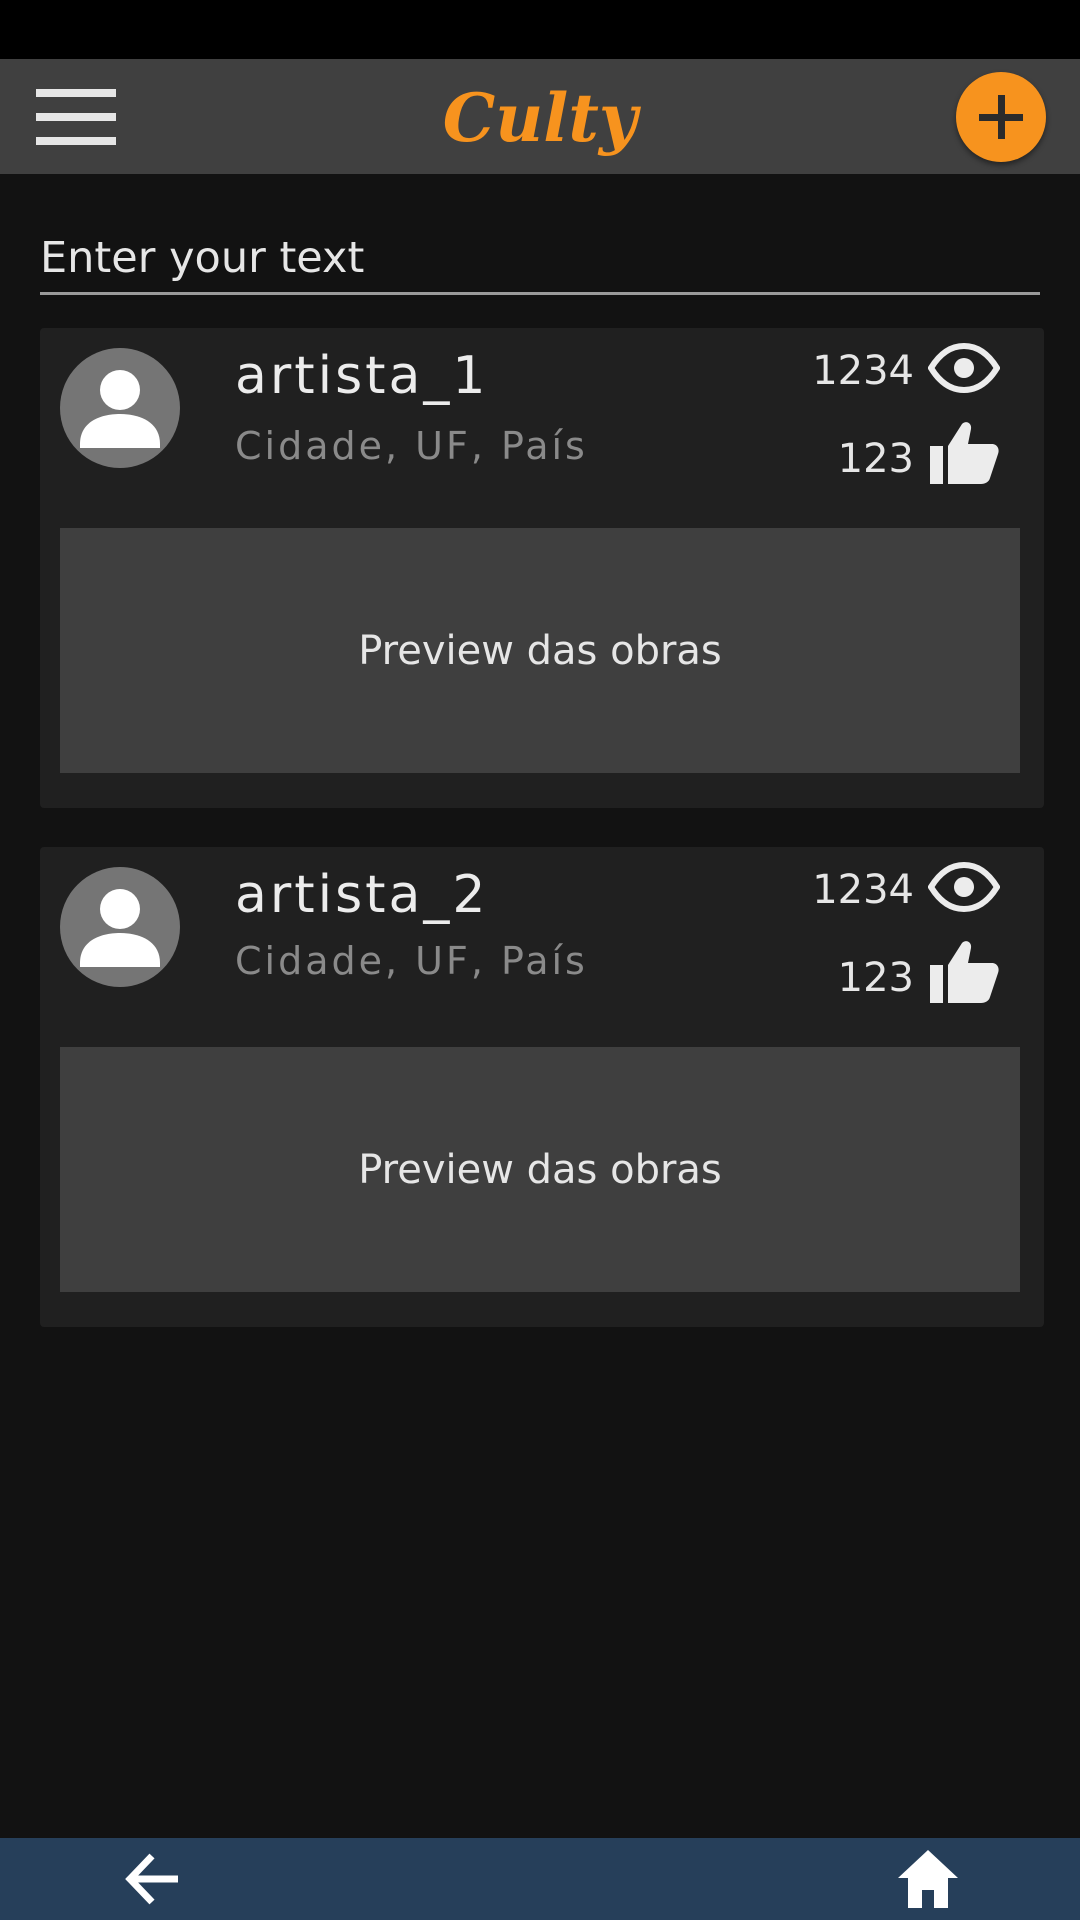 The width and height of the screenshot is (1080, 1920). I want to click on search-input, so click(540, 258).